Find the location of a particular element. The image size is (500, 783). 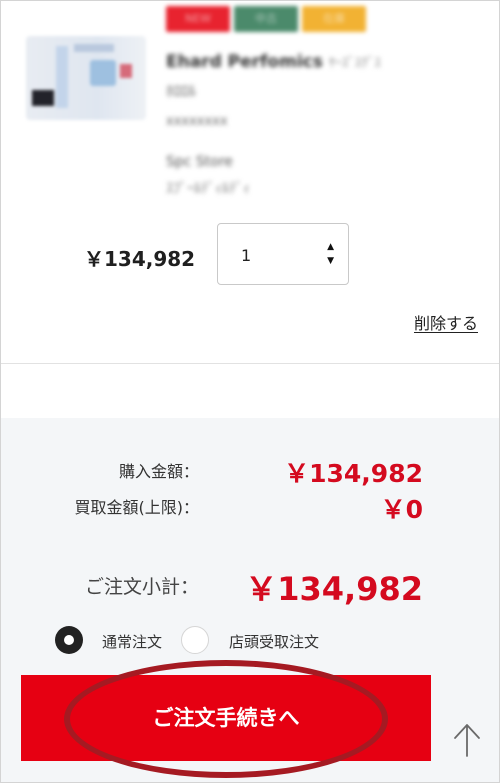

quantity-stepper: 1 ▲ ▼ is located at coordinates (283, 254).